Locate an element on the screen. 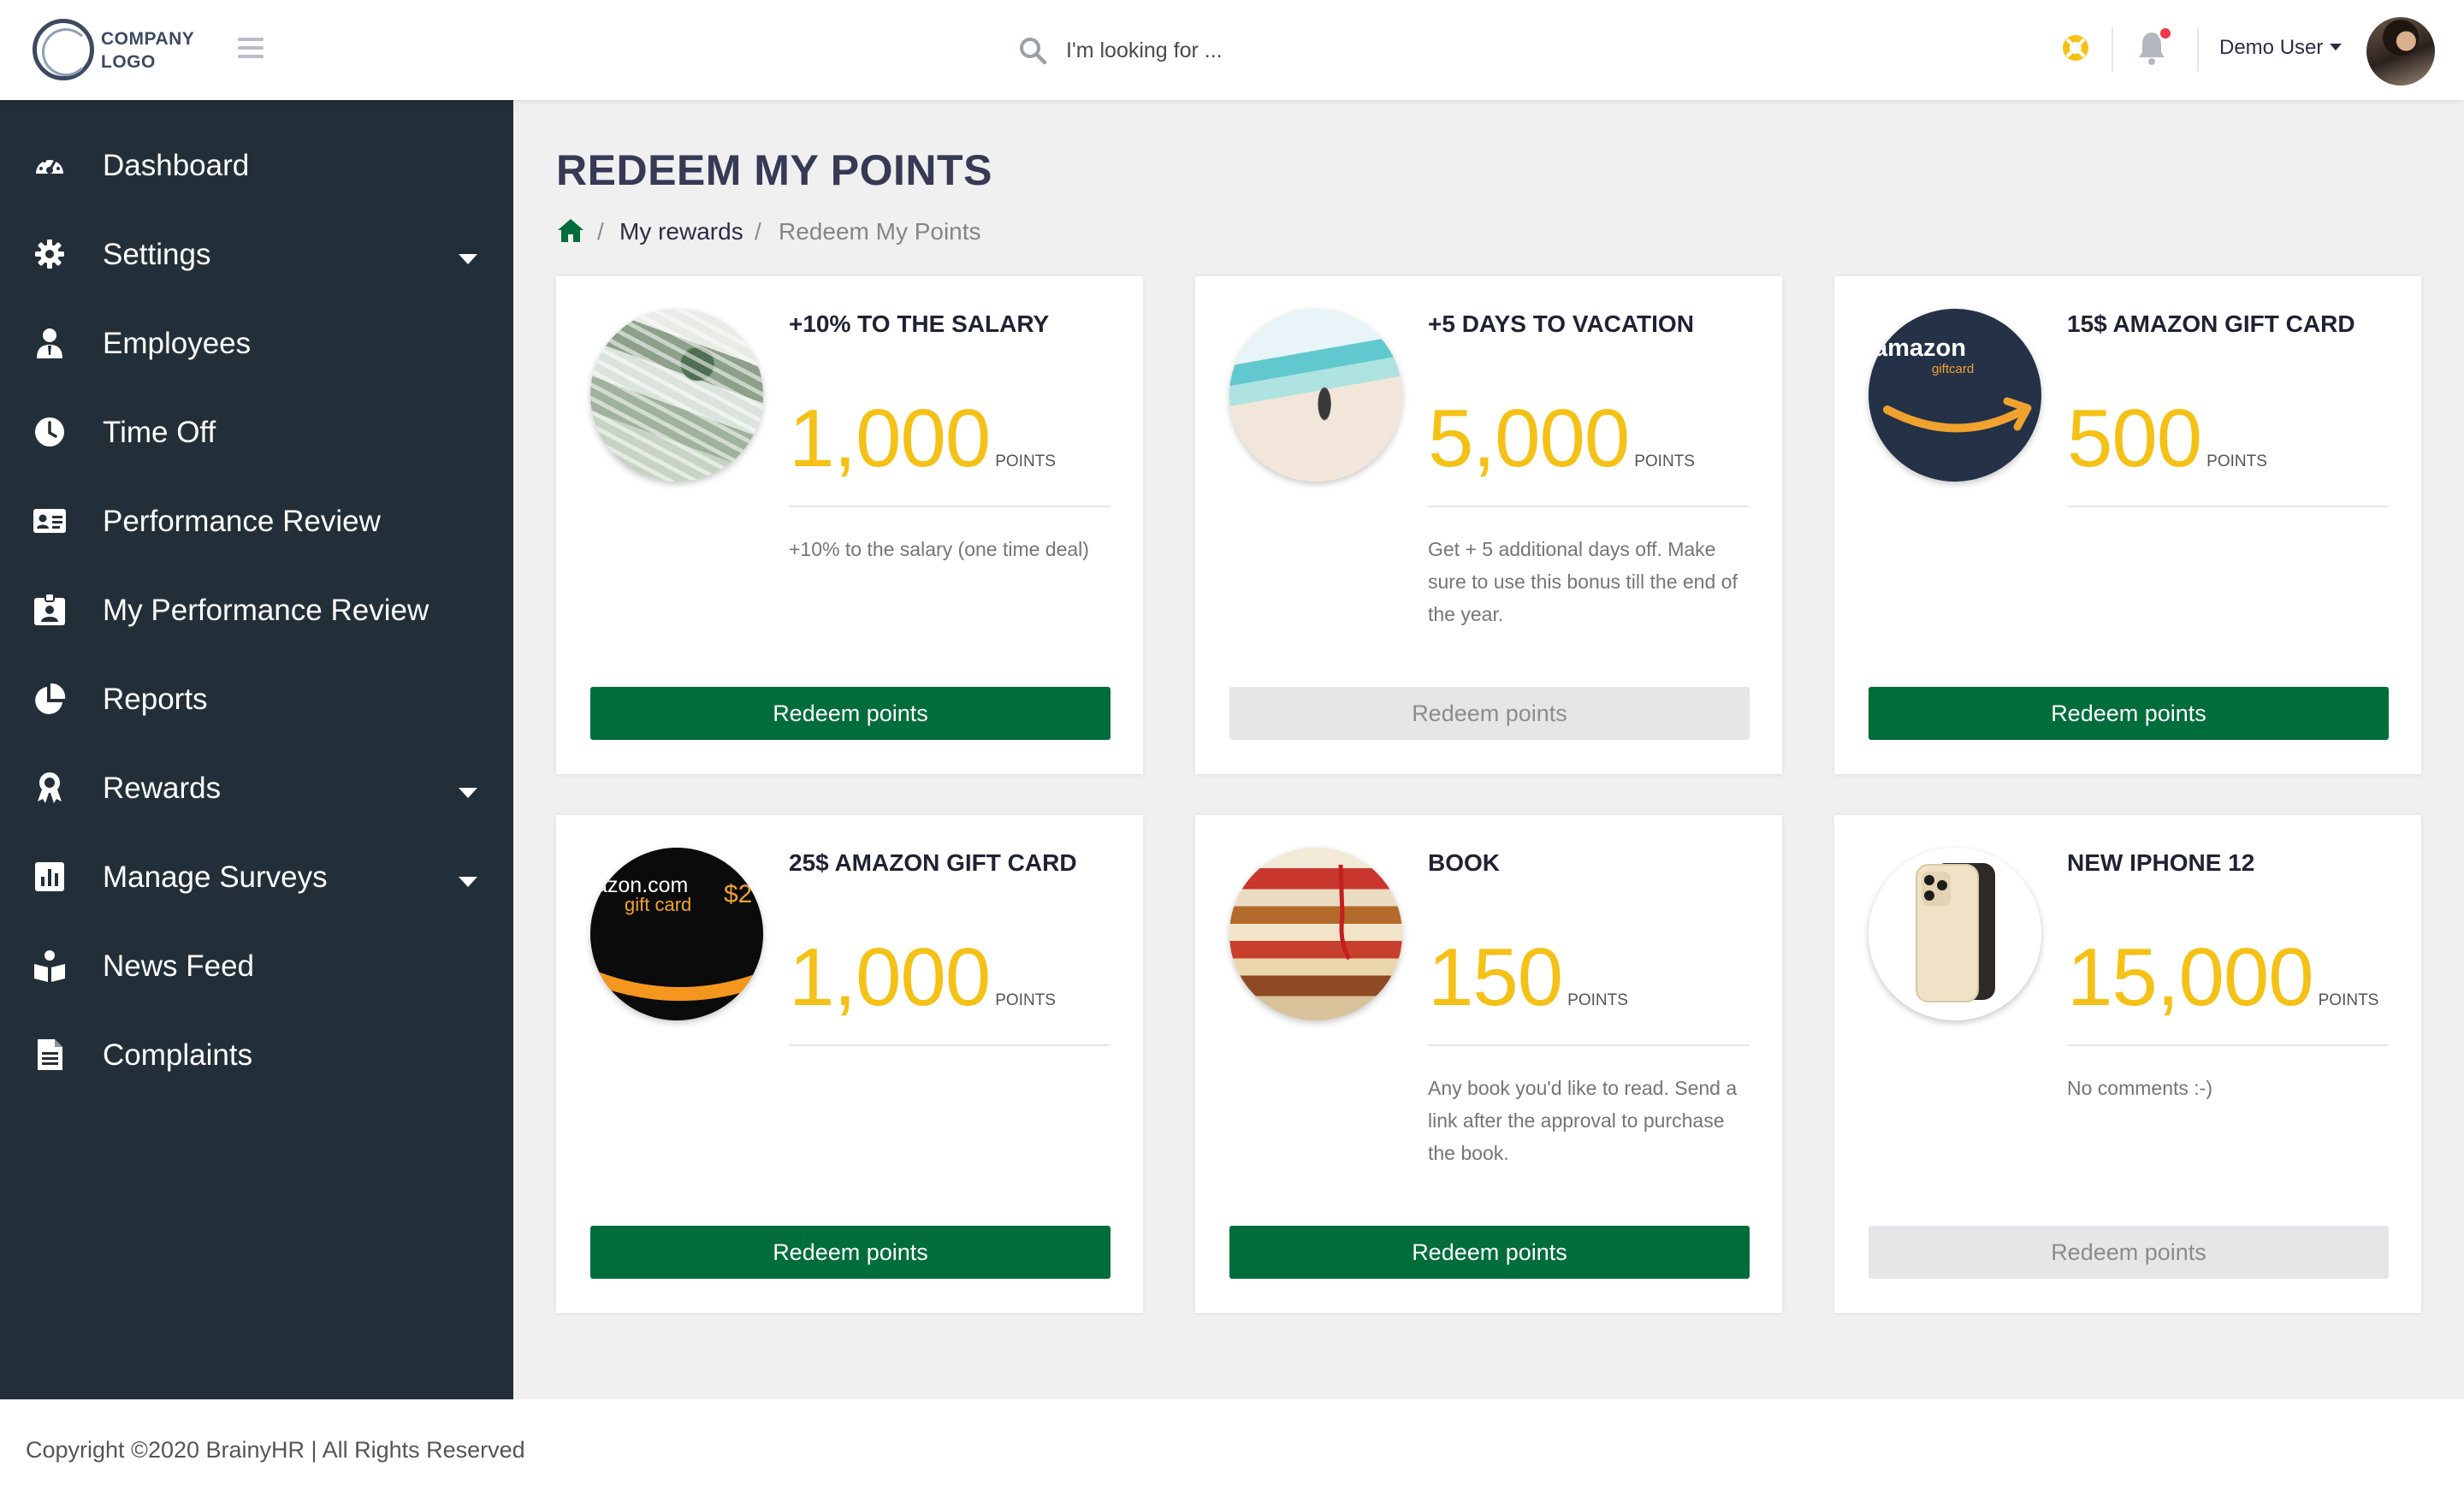  sidebar-item-reports: Reports is located at coordinates (256, 698).